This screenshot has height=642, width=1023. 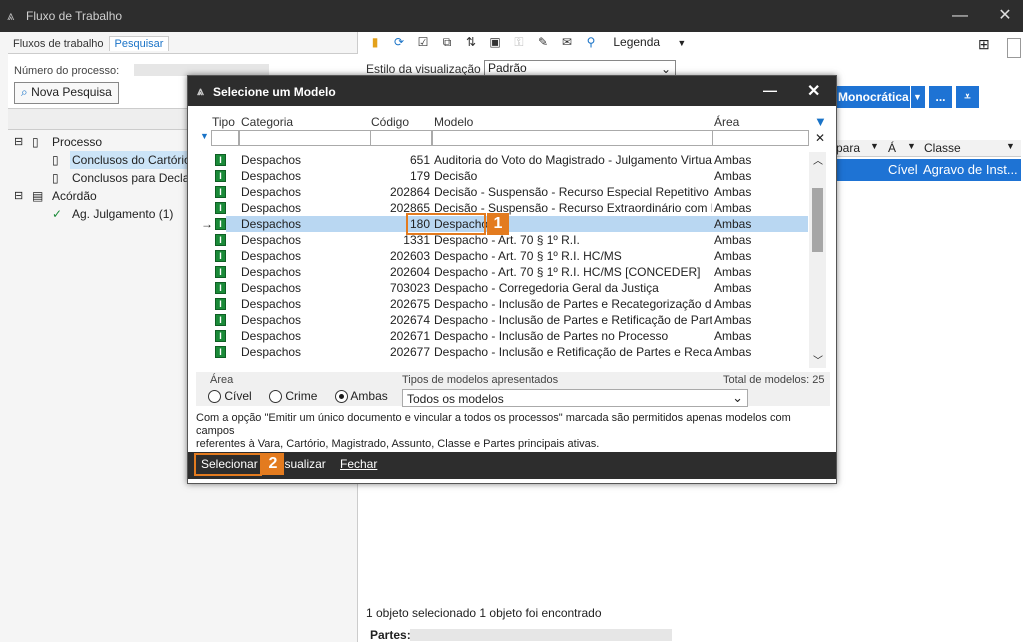 What do you see at coordinates (892, 148) in the screenshot?
I see `col-area: Á` at bounding box center [892, 148].